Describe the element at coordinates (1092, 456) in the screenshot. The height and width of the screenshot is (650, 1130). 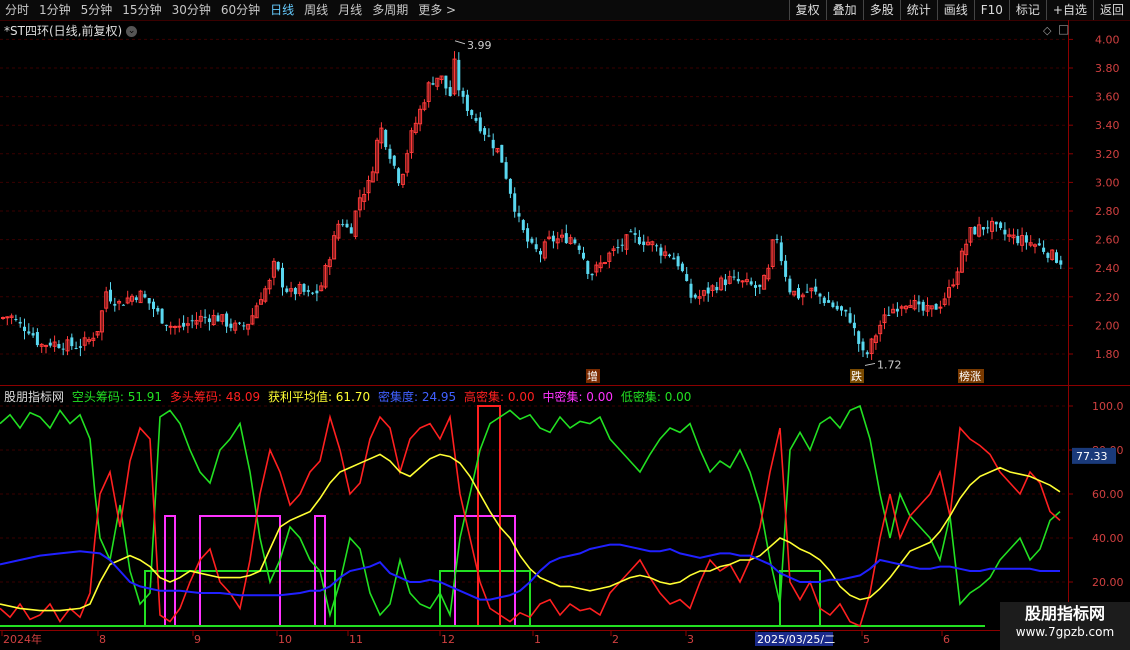
I see `current-value-label: 77.33` at that location.